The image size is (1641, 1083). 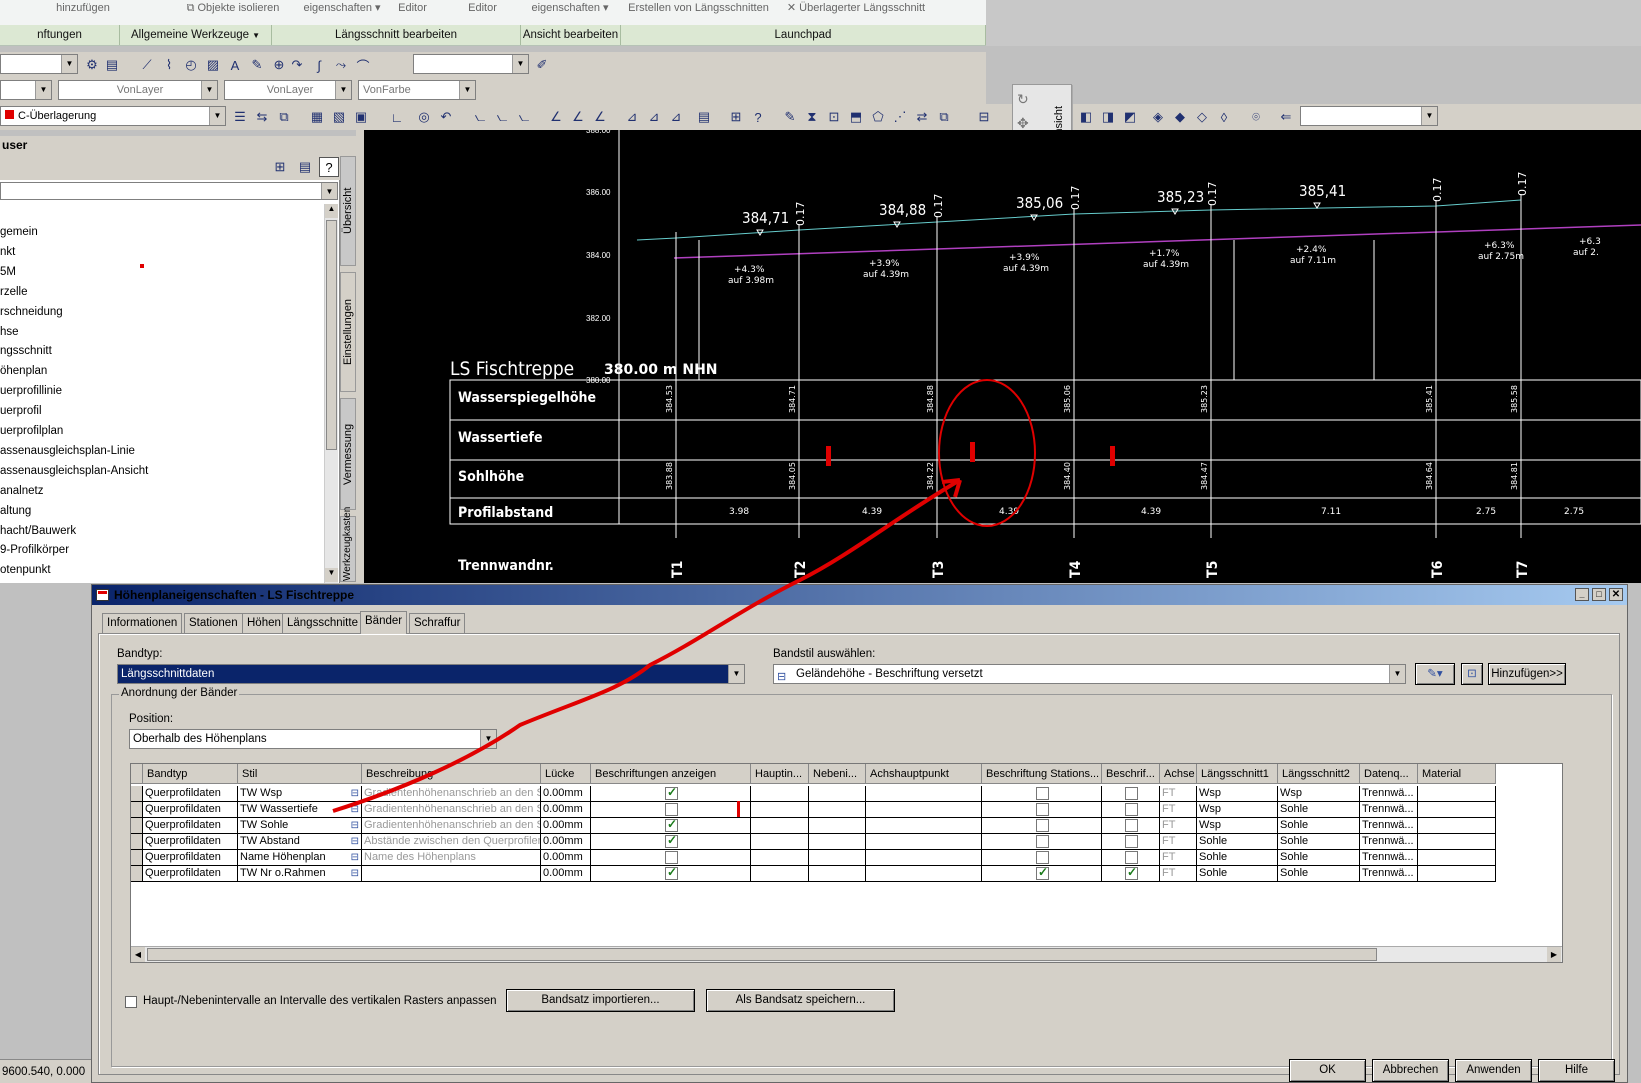 I want to click on shade-icon-4: ◊, so click(x=1224, y=117).